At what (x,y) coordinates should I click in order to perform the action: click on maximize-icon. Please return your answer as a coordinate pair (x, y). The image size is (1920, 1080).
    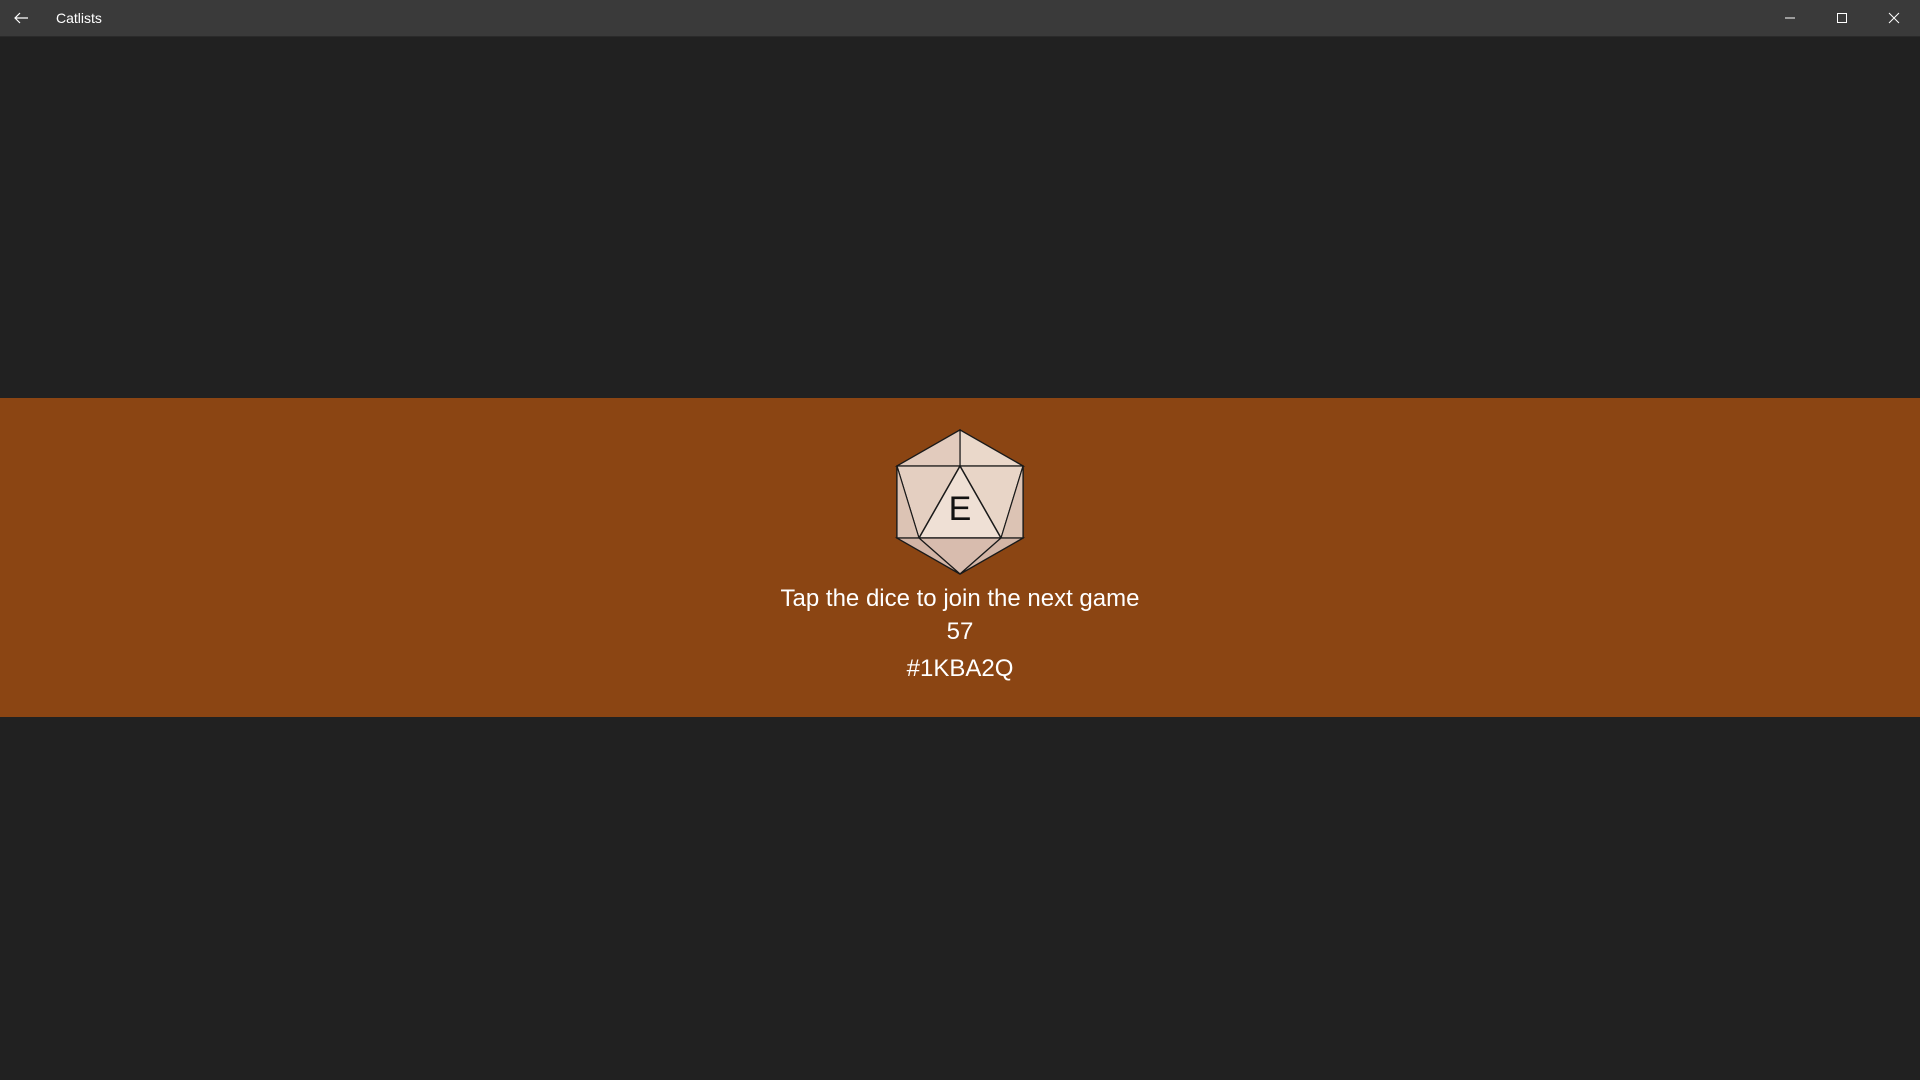
    Looking at the image, I should click on (1842, 18).